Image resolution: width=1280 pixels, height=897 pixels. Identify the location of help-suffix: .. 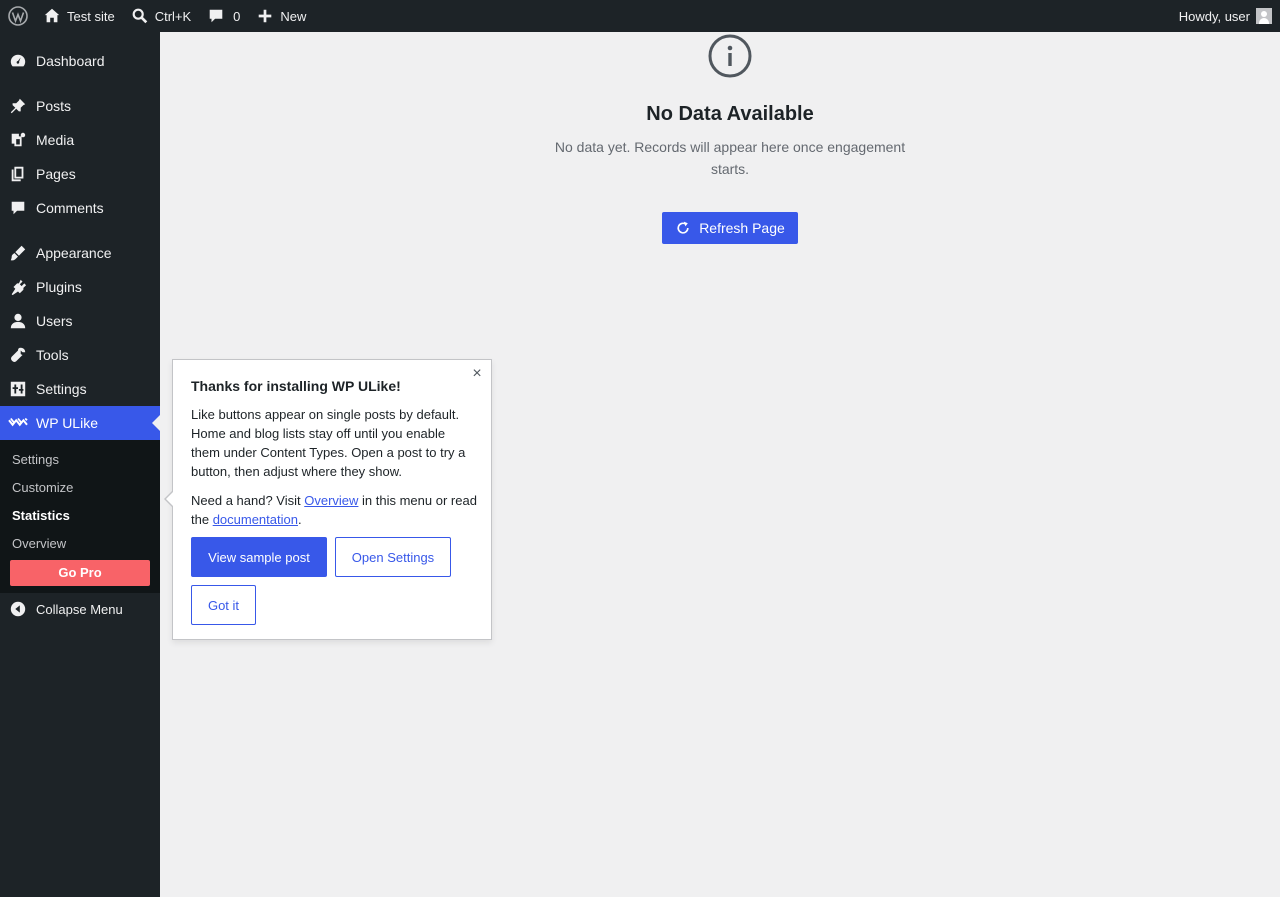
(299, 519).